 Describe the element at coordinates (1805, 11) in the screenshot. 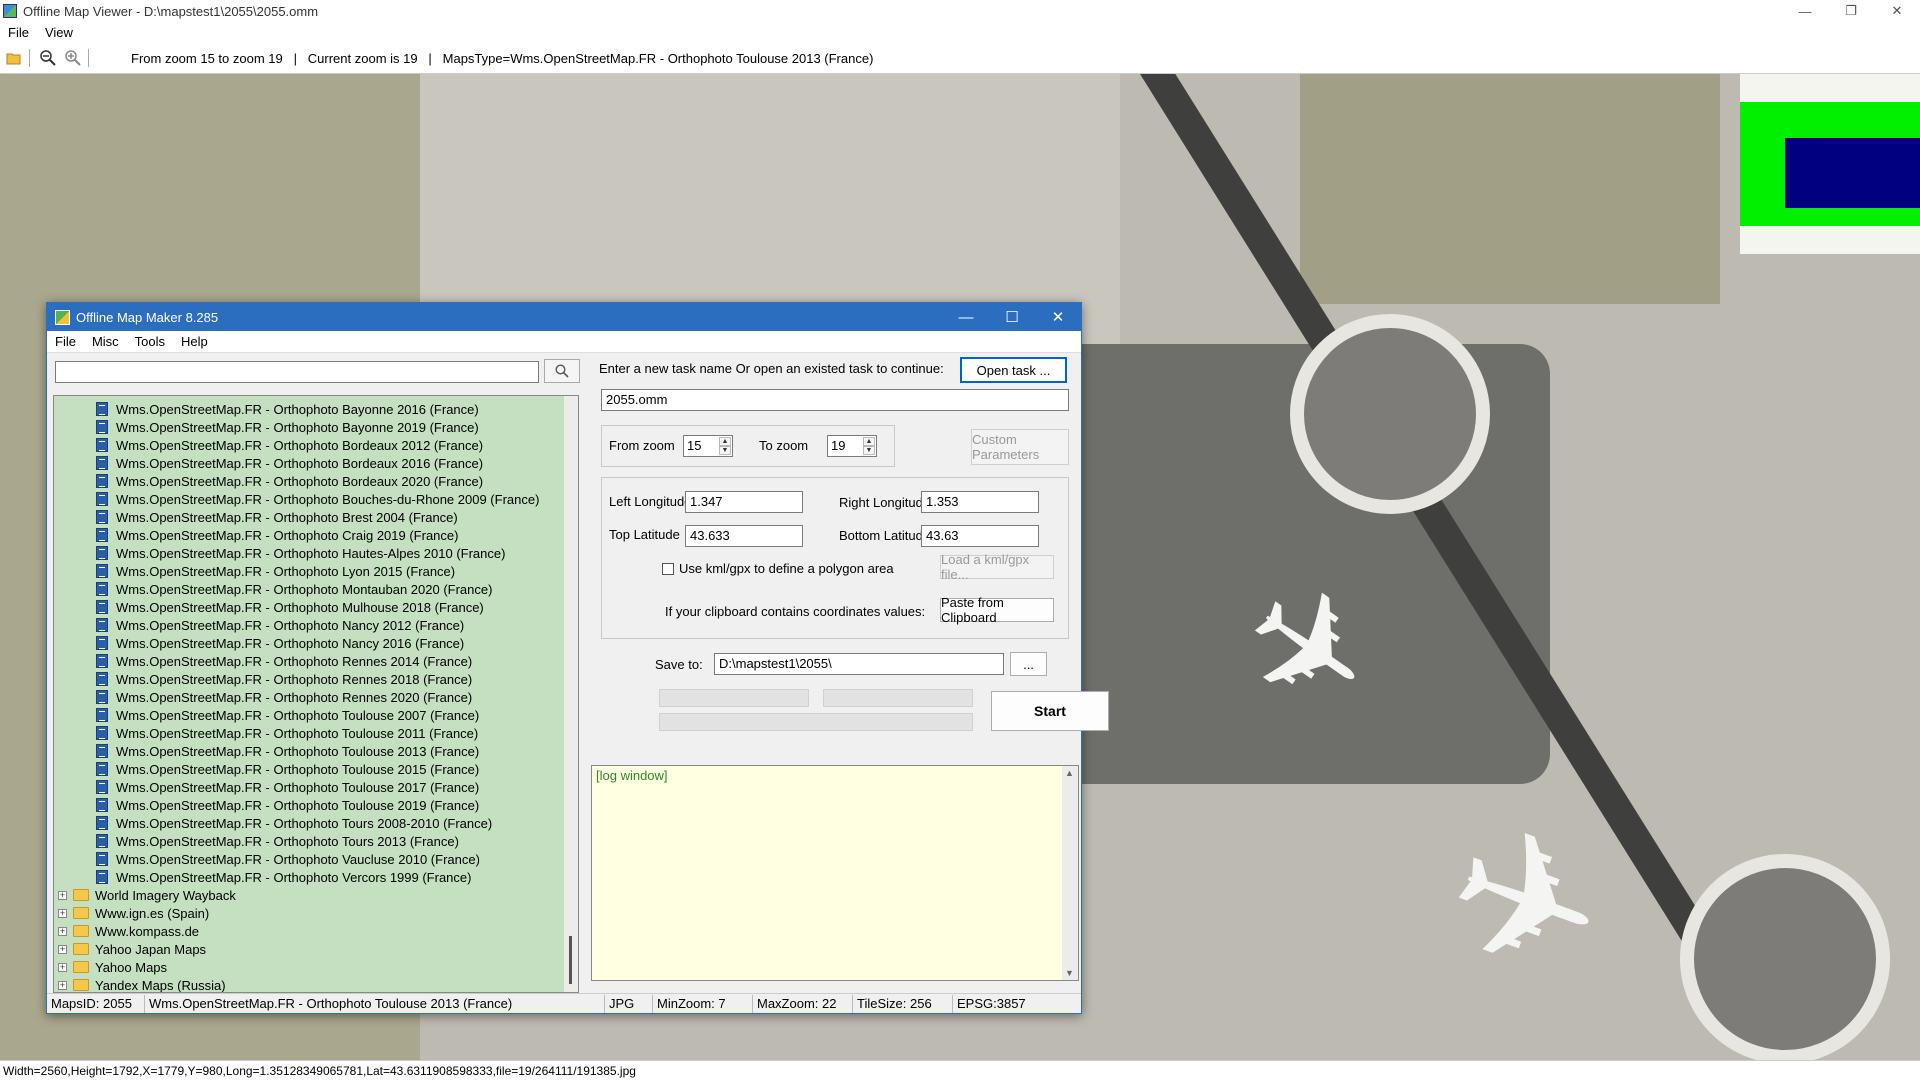

I see `minimize-button: —` at that location.